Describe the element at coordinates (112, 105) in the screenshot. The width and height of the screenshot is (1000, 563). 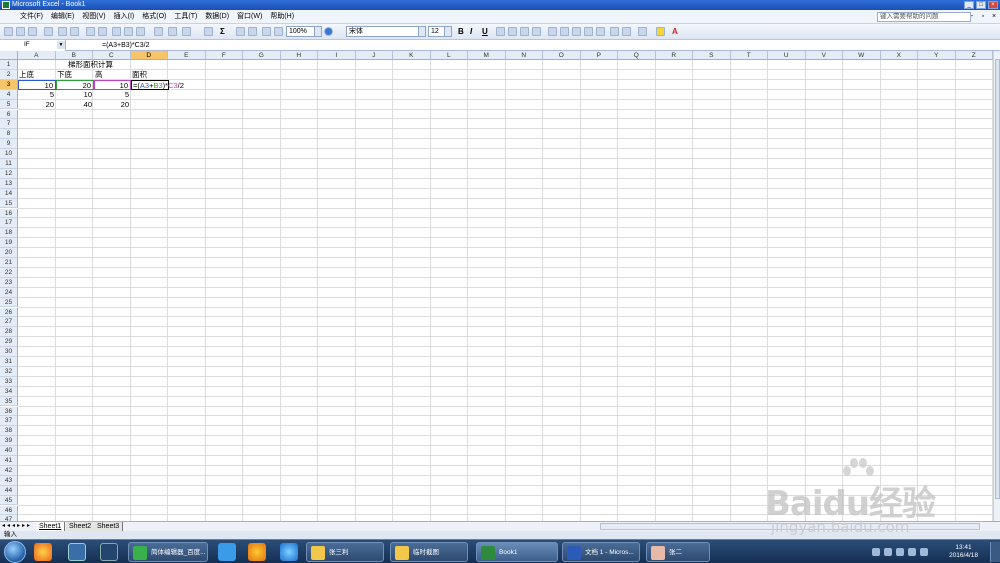
I see `cell-c5: 20` at that location.